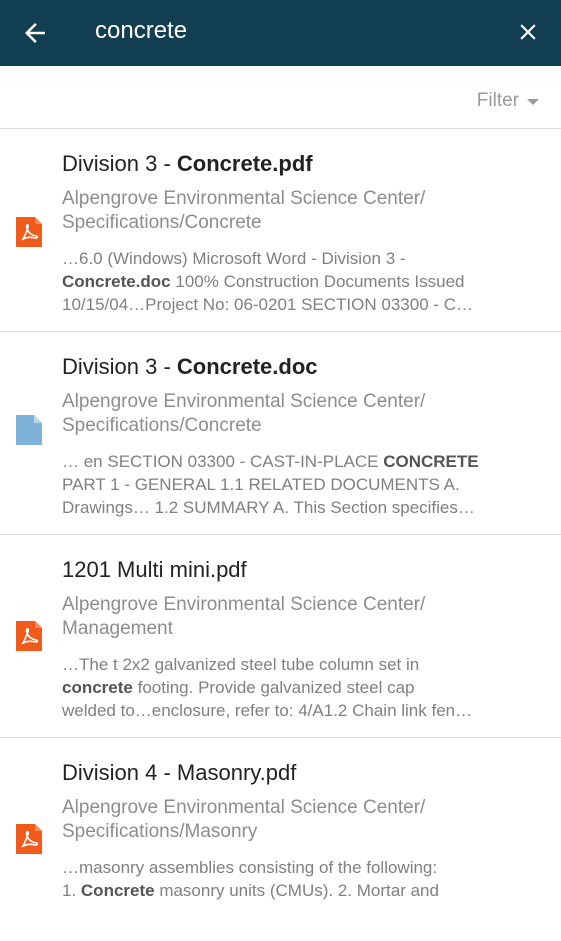  I want to click on snippet-match: concrete, so click(97, 687).